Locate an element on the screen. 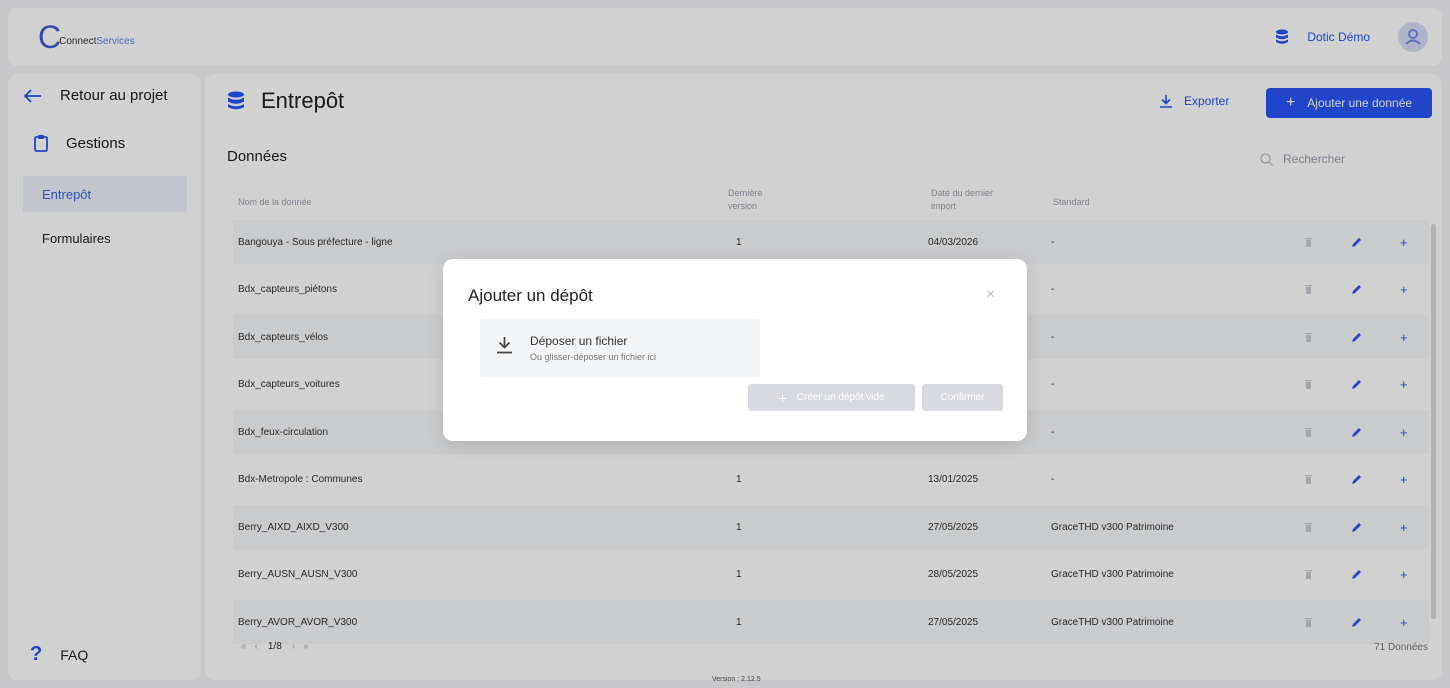  dropzone-title: Déposer un fichier is located at coordinates (579, 341).